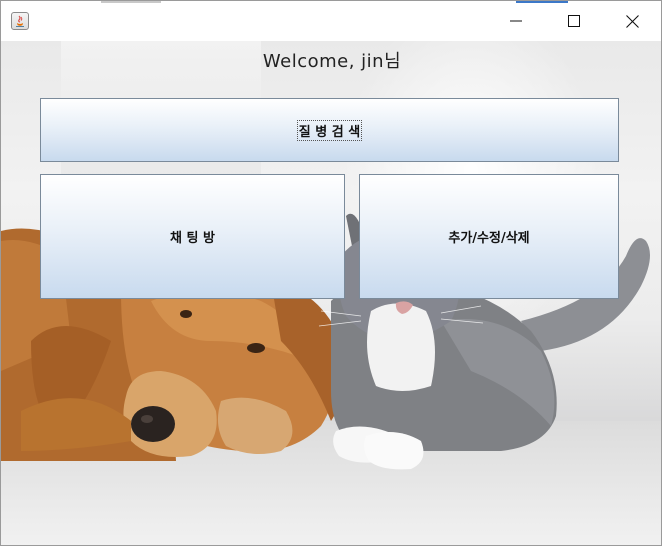 Image resolution: width=662 pixels, height=546 pixels. I want to click on close-button, so click(632, 21).